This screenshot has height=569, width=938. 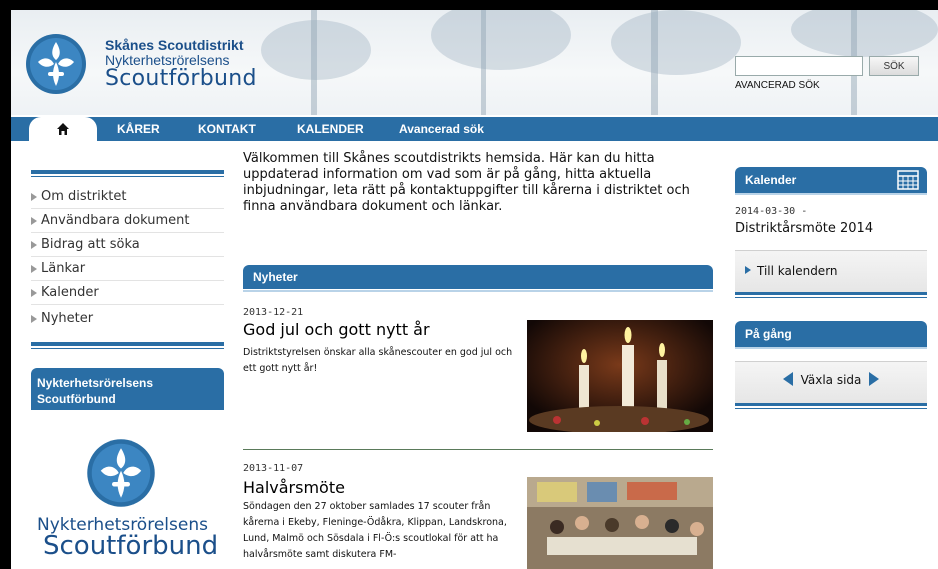 I want to click on logo-line-organisation: Nykterhetsrörelsens, so click(x=167, y=60).